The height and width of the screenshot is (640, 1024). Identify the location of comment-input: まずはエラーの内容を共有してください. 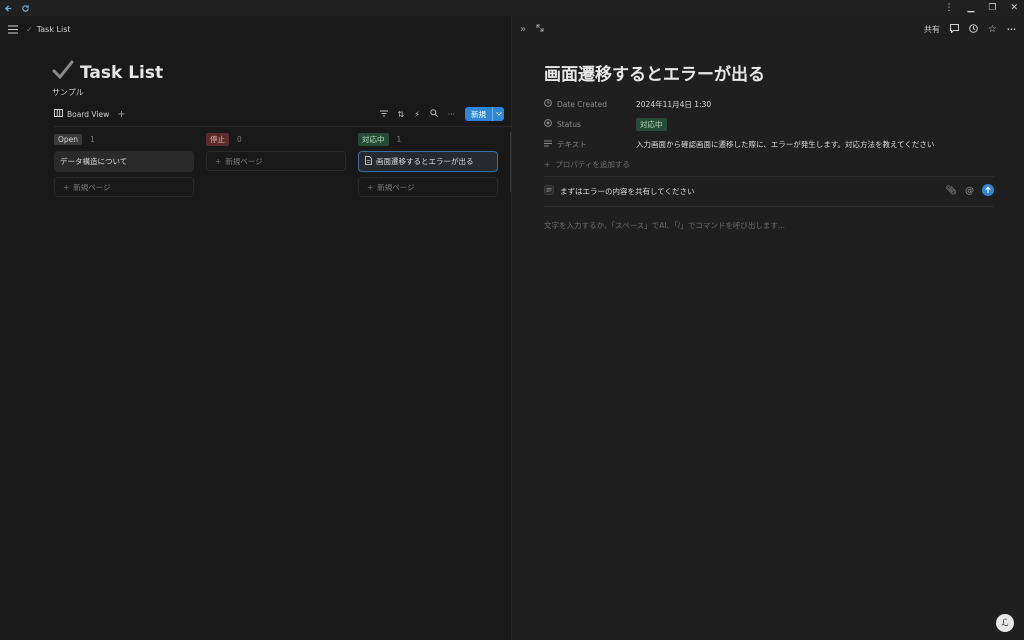
(627, 191).